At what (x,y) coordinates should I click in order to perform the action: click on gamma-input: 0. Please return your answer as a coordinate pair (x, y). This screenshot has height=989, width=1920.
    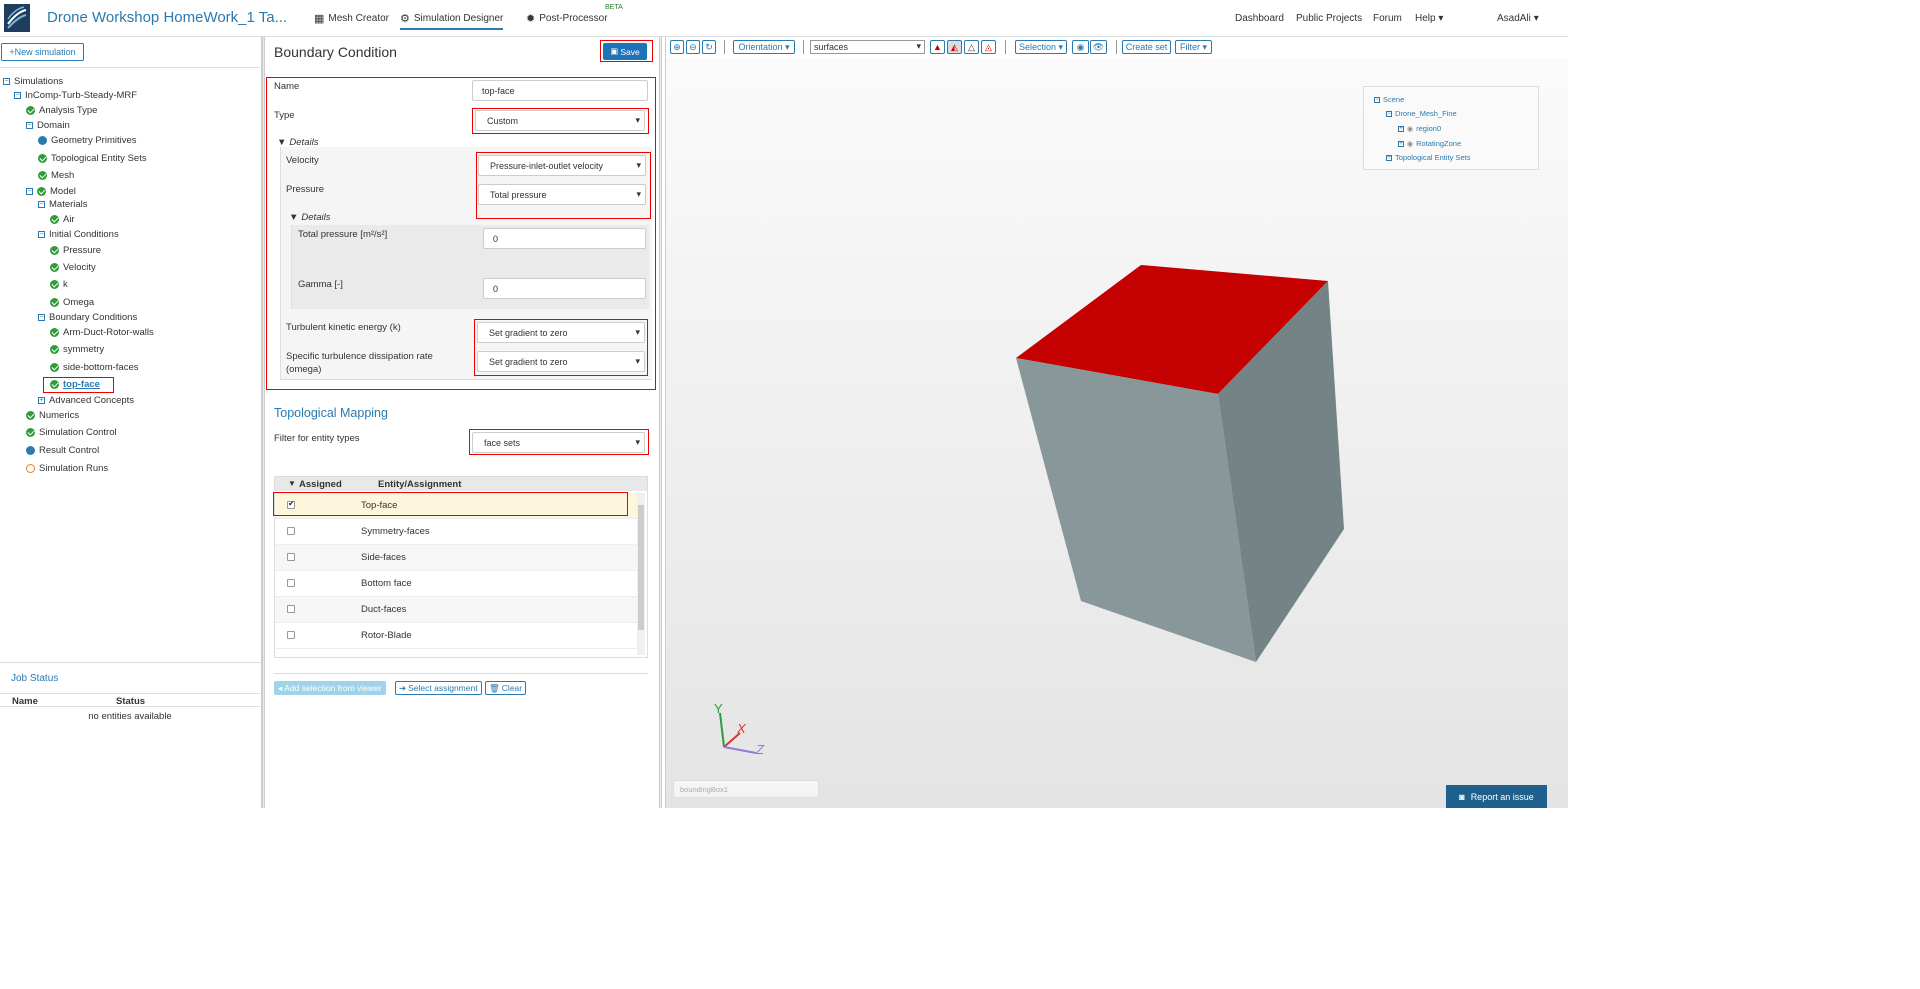
    Looking at the image, I should click on (564, 288).